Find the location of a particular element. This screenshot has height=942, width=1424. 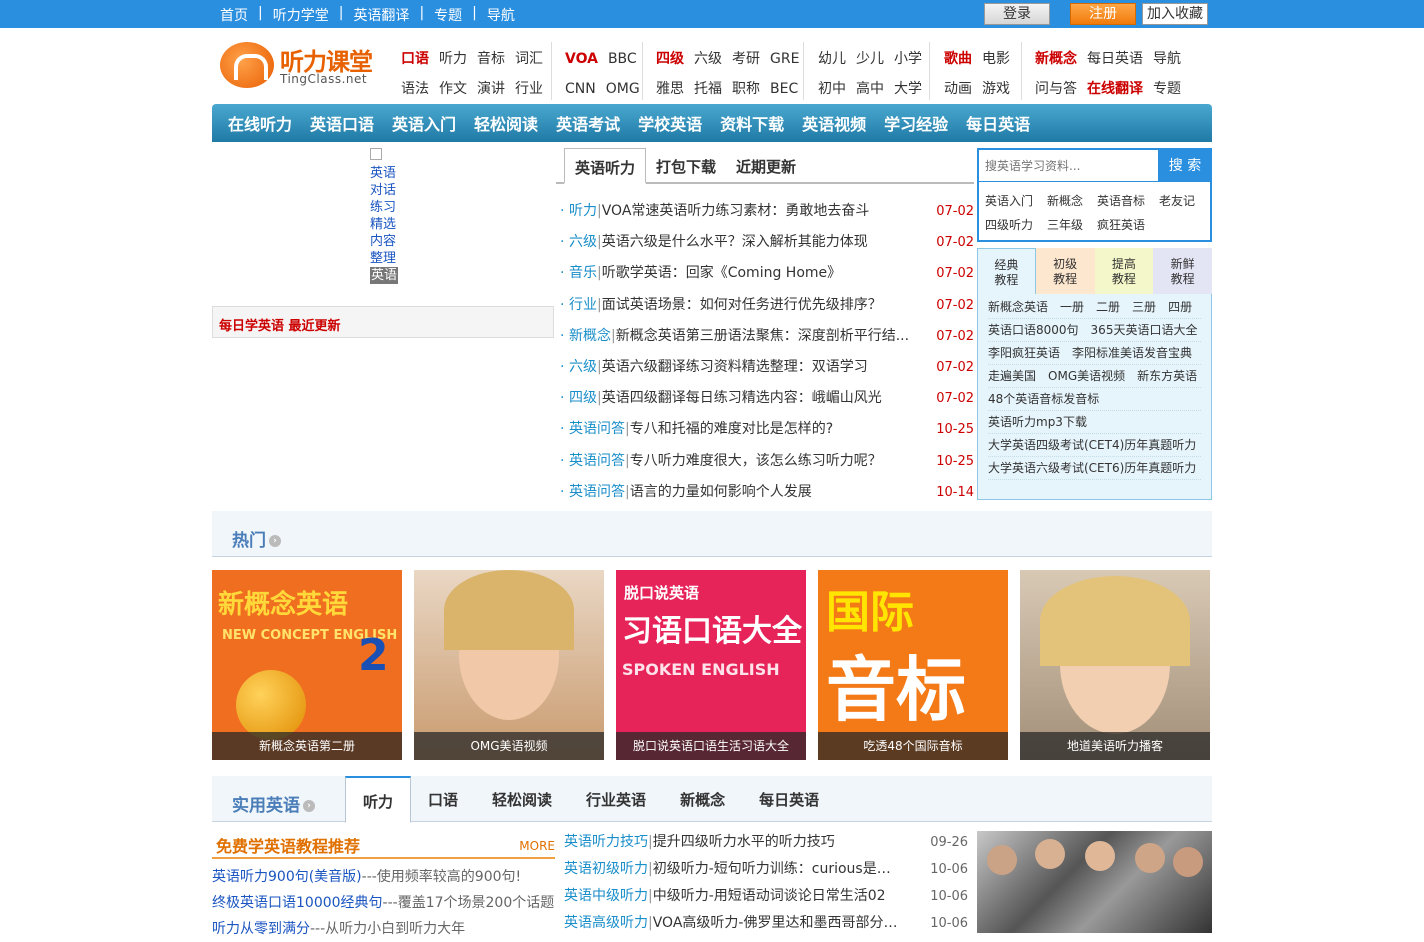

news-category: 听力 is located at coordinates (583, 211).